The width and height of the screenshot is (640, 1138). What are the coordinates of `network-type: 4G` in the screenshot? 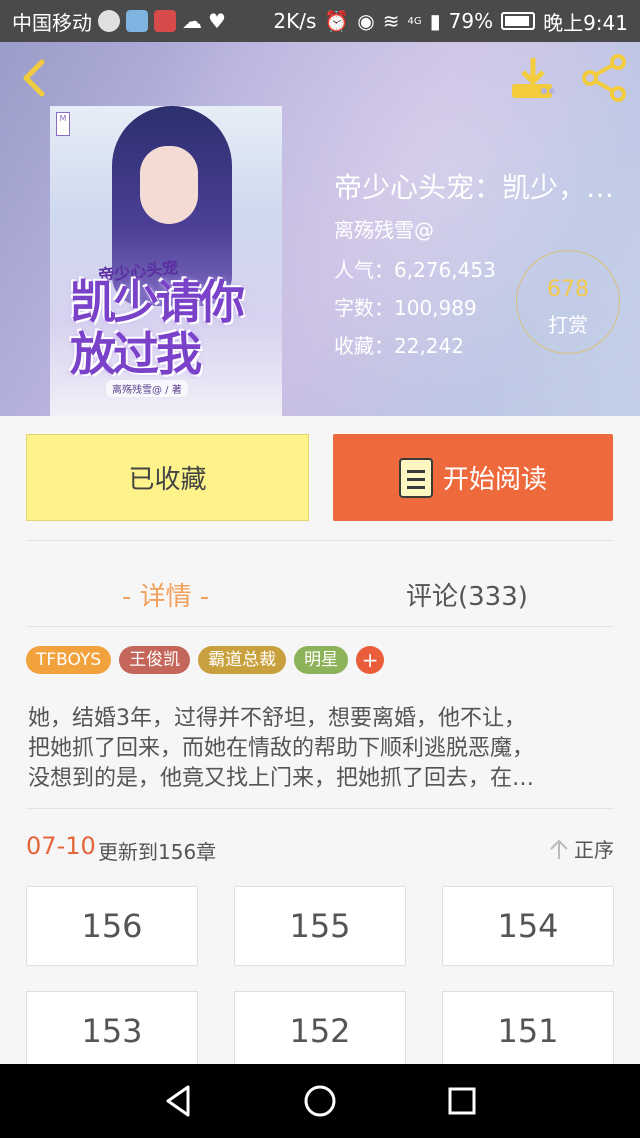 It's located at (414, 21).